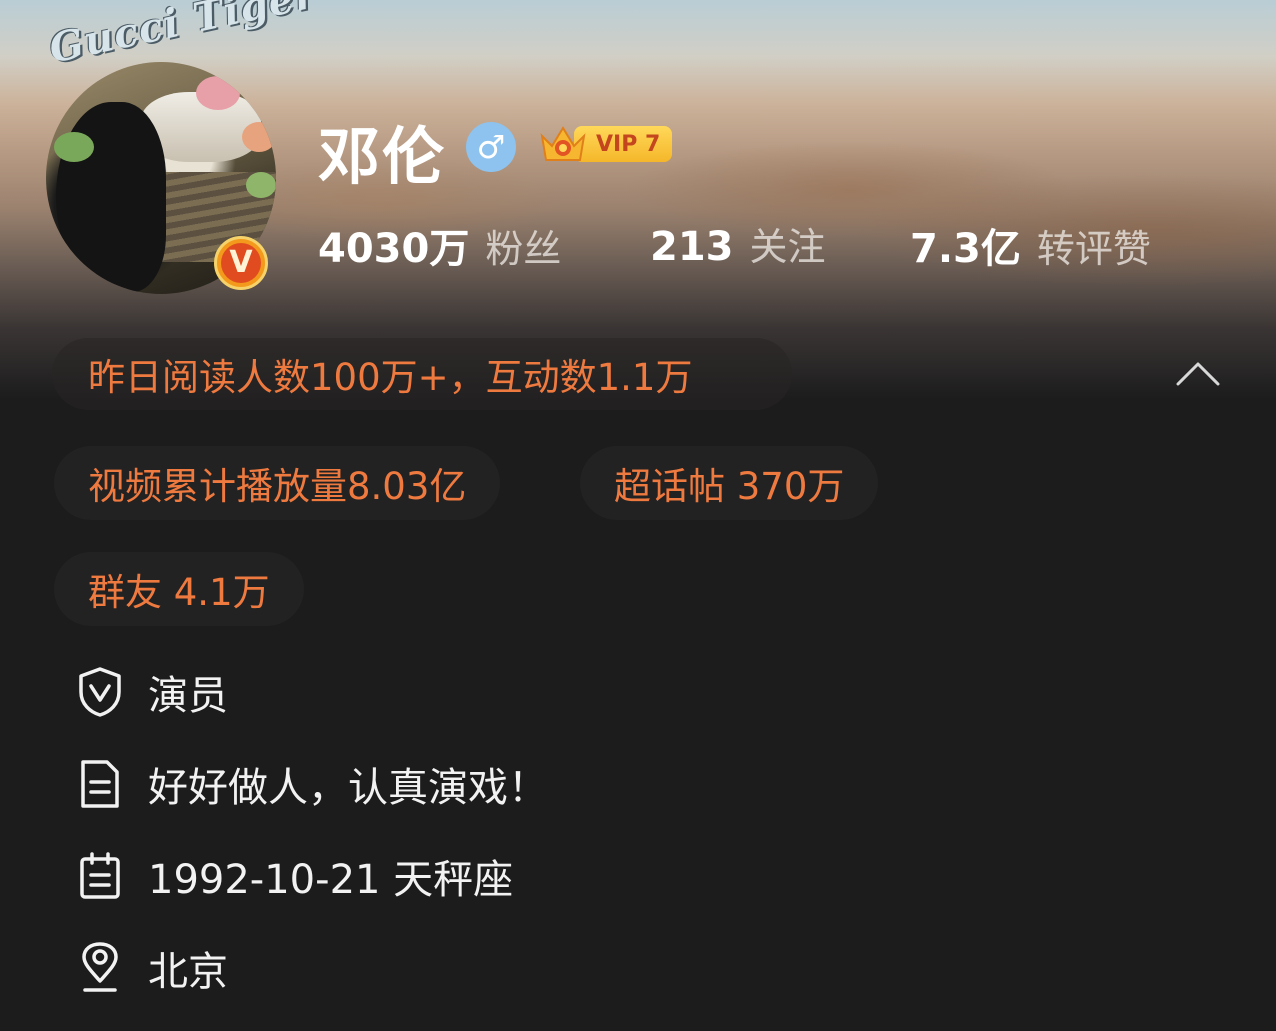 This screenshot has width=1276, height=1031. What do you see at coordinates (491, 147) in the screenshot?
I see `male-icon: ♂` at bounding box center [491, 147].